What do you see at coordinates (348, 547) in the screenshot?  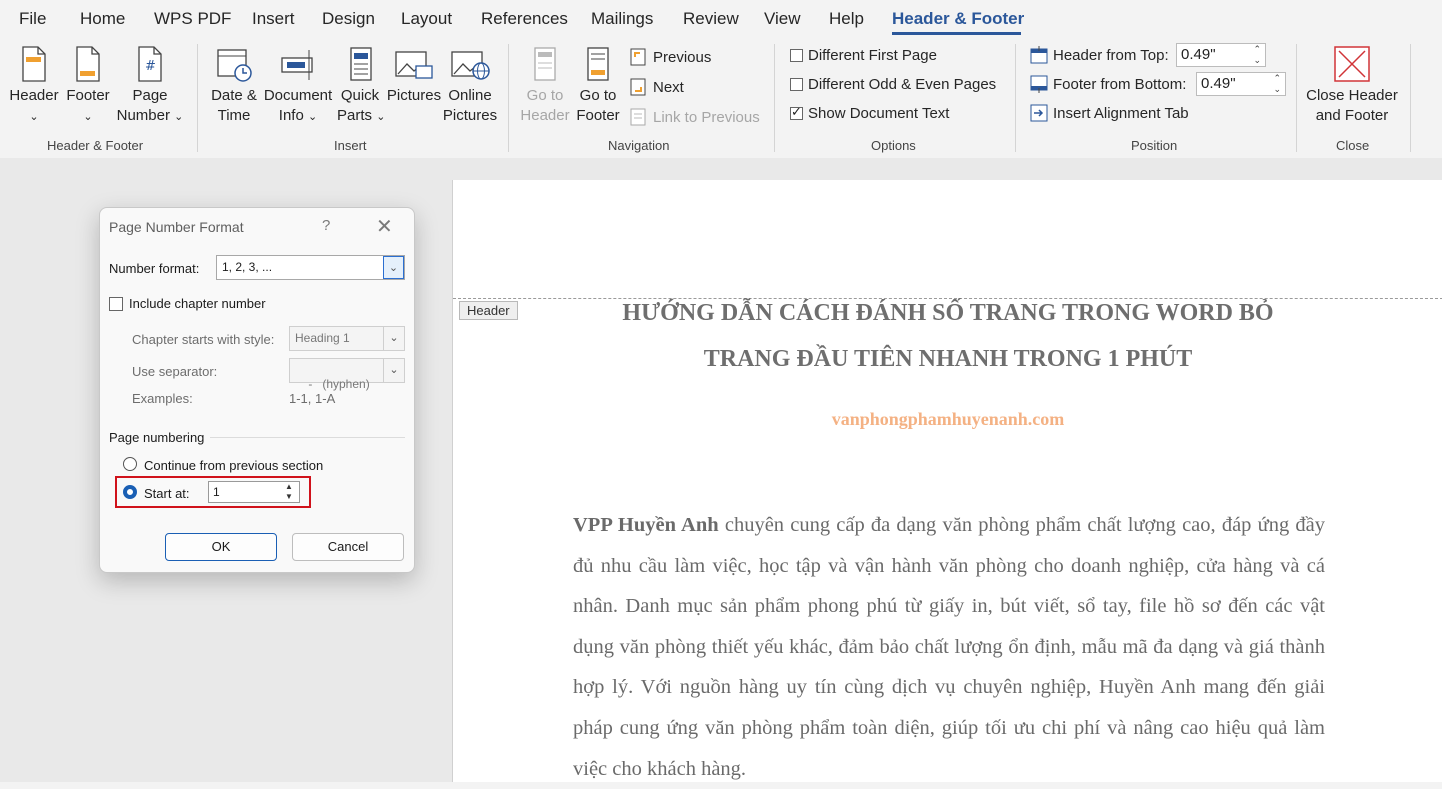 I see `cancel-button: Cancel` at bounding box center [348, 547].